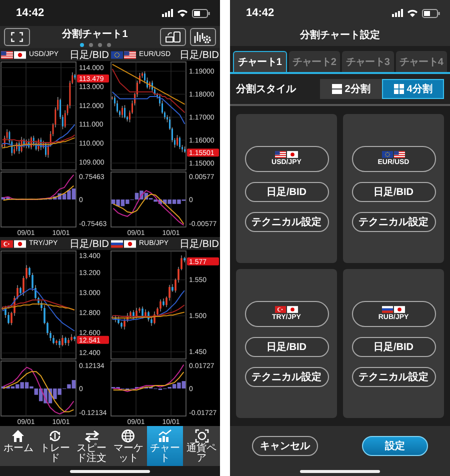 Image resolution: width=450 pixels, height=476 pixels. I want to click on chart-tab: チャート1, so click(259, 61).